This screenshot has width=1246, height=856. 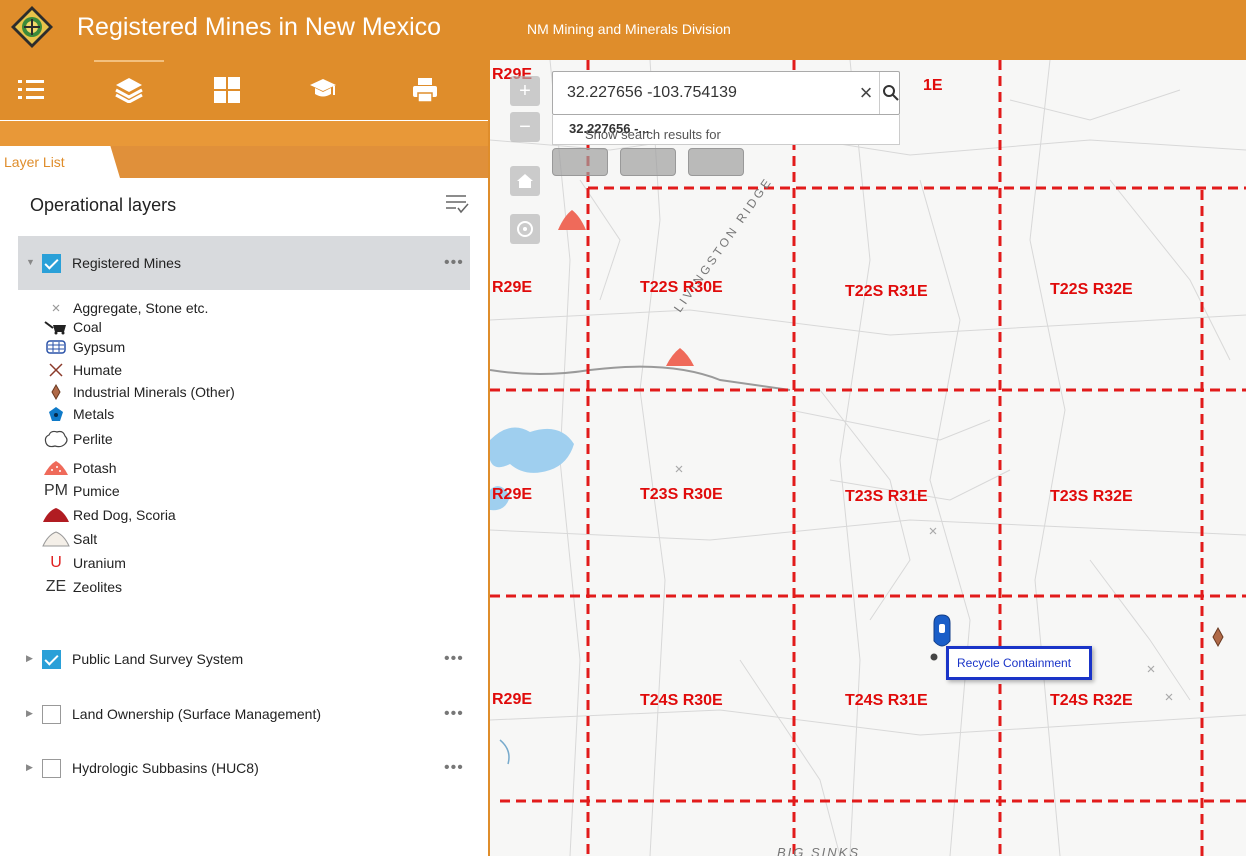 I want to click on layer-checkbox-land-ownership, so click(x=51, y=714).